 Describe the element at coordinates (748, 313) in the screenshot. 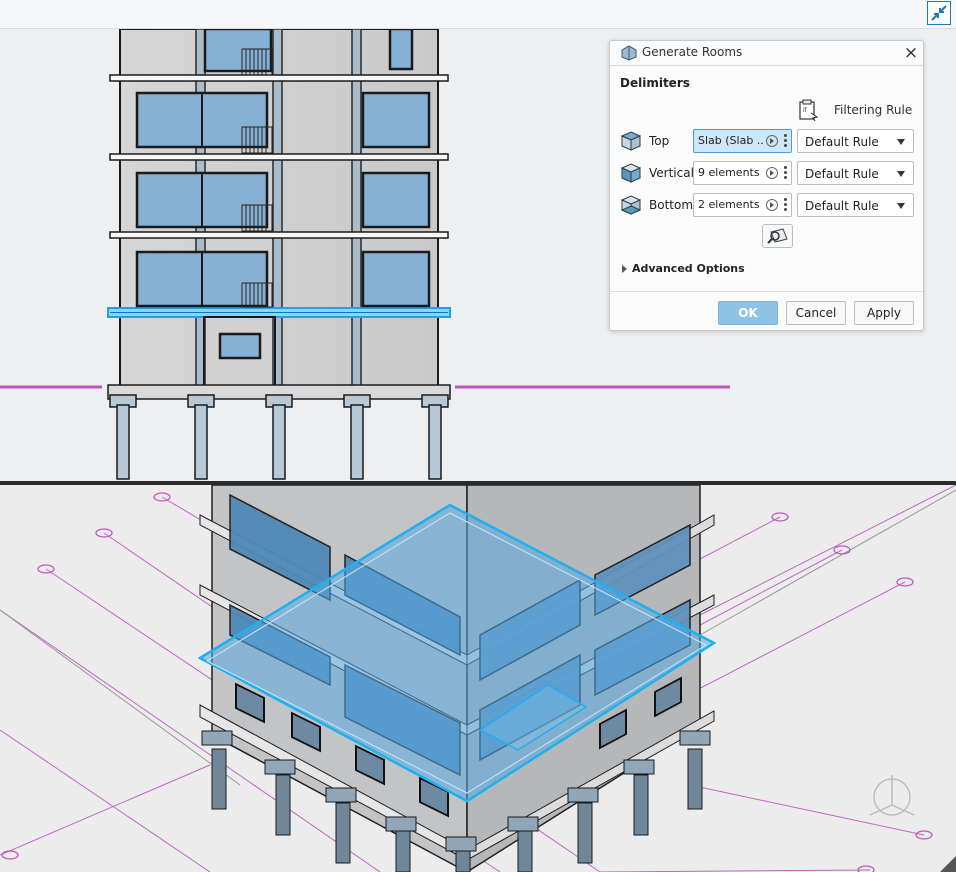

I see `ok-button: OK` at that location.